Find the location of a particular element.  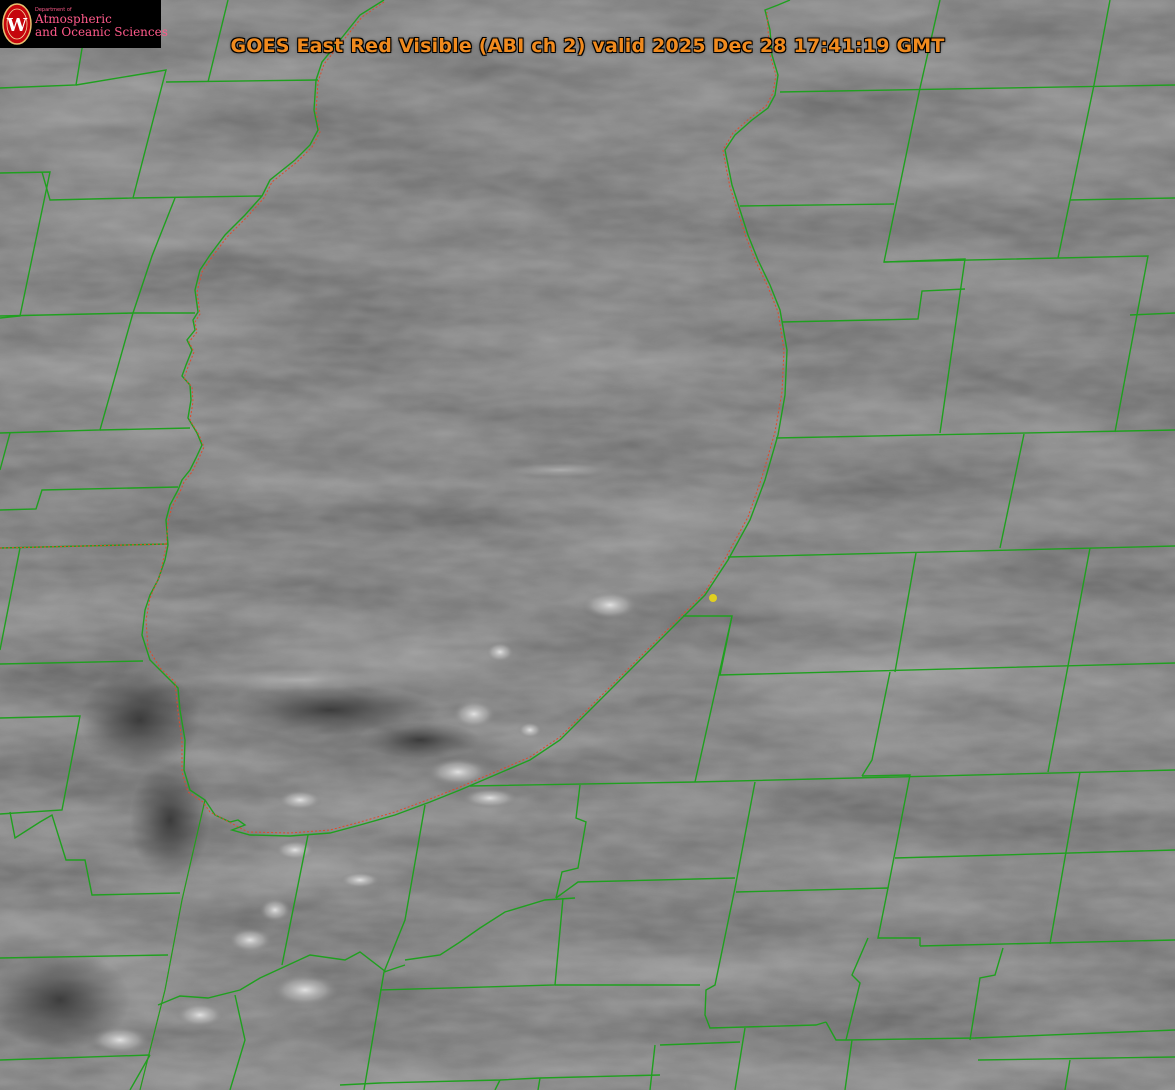

uw-seal-icon: W is located at coordinates (17, 24).